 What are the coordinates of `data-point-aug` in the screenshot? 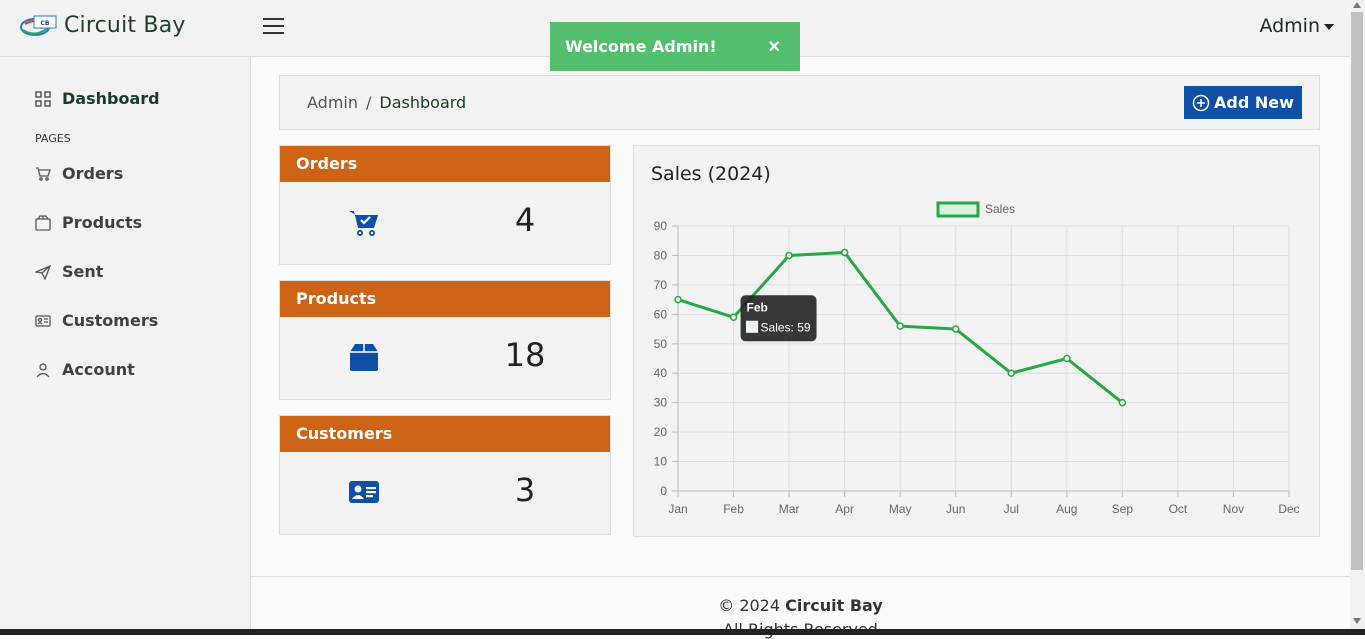 It's located at (1067, 358).